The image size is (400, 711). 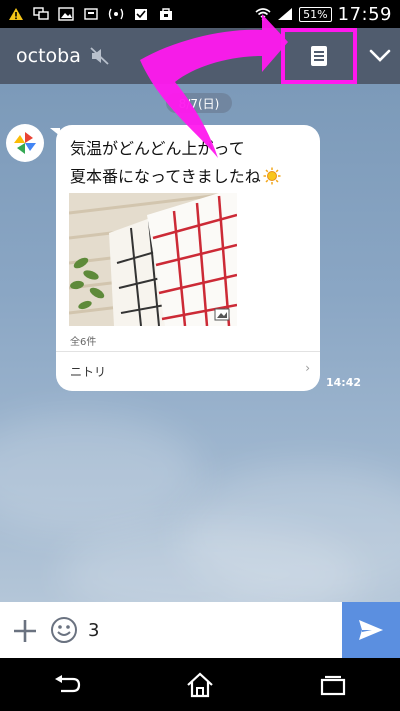 What do you see at coordinates (99, 56) in the screenshot?
I see `mute-icon` at bounding box center [99, 56].